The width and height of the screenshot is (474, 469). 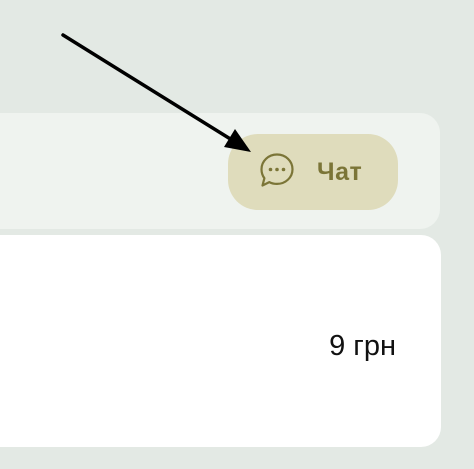 What do you see at coordinates (340, 172) in the screenshot?
I see `chat-button-label: Чат` at bounding box center [340, 172].